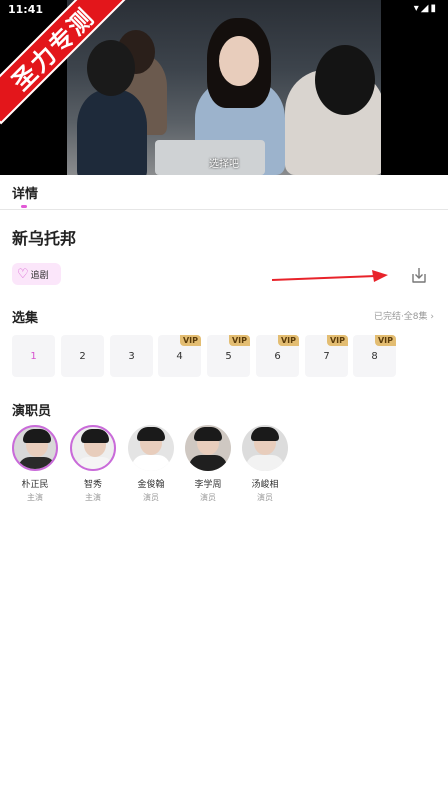 This screenshot has width=448, height=796. I want to click on cast-name: 金俊翰, so click(151, 485).